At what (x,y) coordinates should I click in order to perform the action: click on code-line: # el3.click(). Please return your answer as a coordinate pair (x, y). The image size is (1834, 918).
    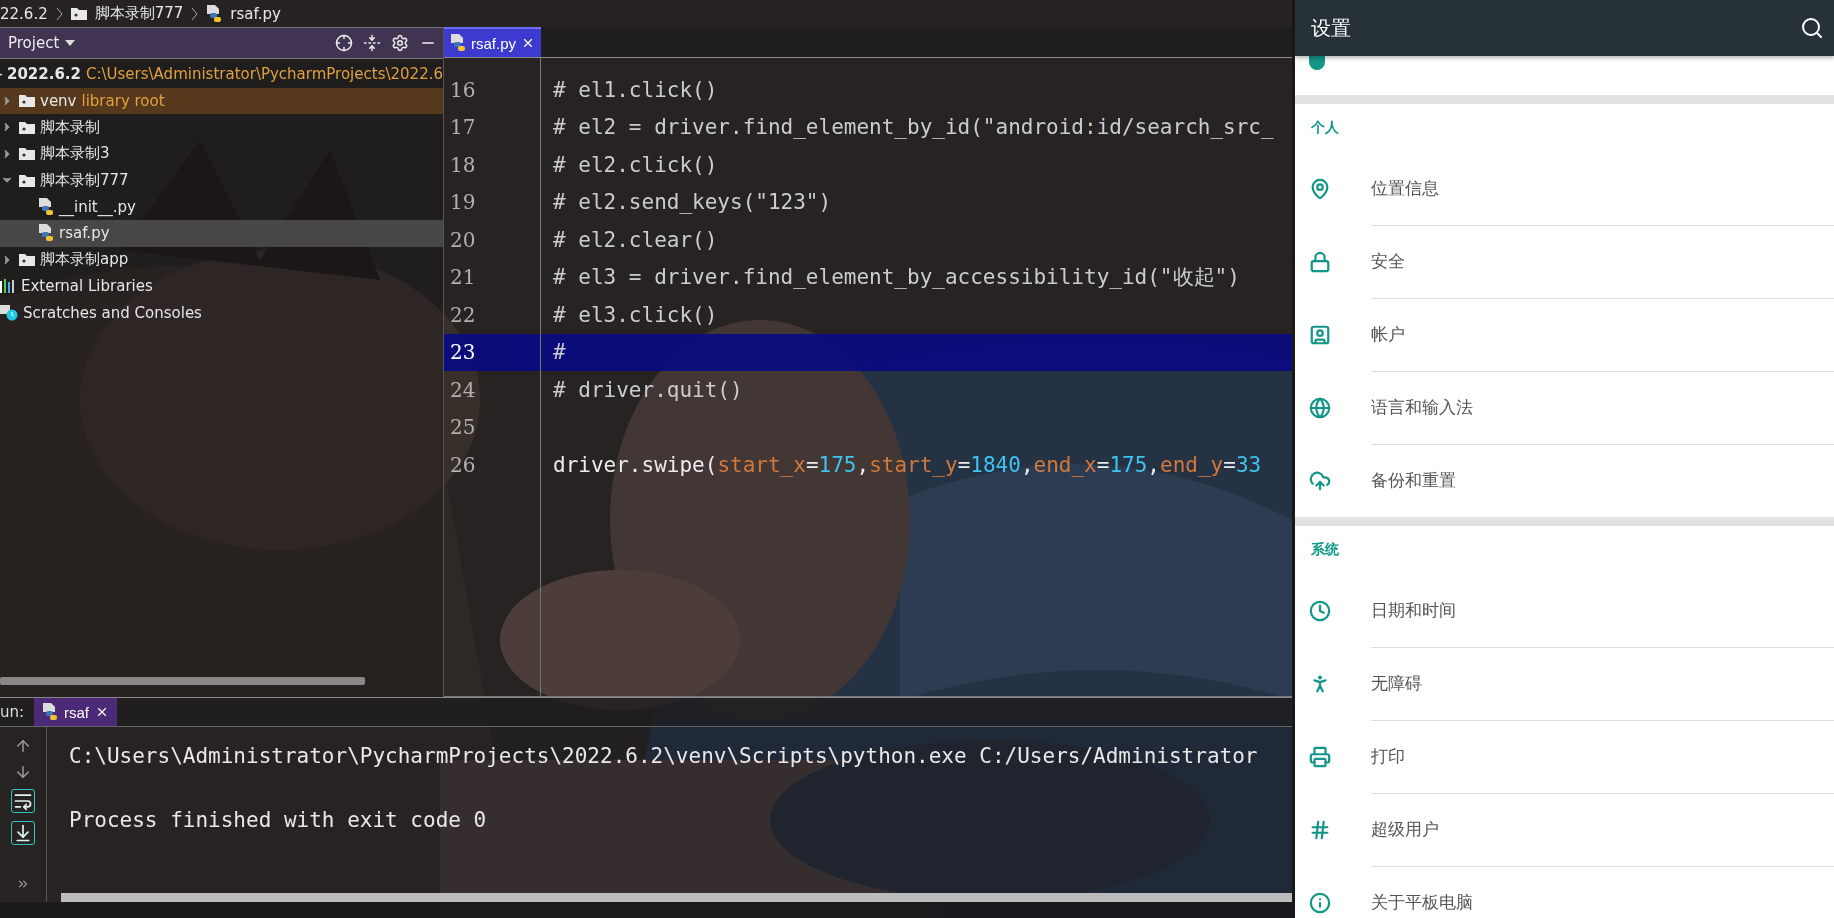
    Looking at the image, I should click on (635, 314).